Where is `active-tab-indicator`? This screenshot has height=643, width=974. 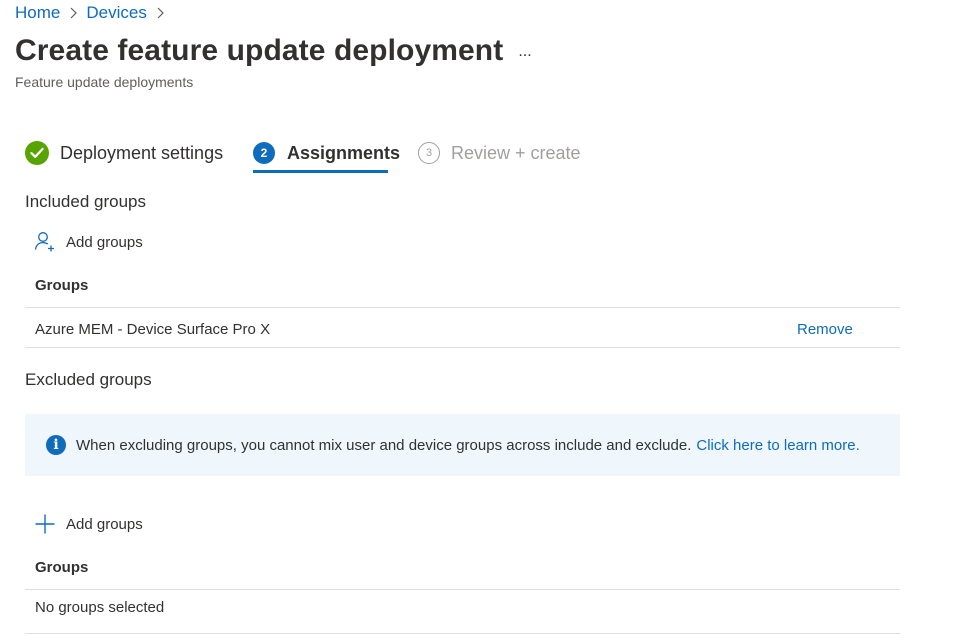 active-tab-indicator is located at coordinates (320, 171).